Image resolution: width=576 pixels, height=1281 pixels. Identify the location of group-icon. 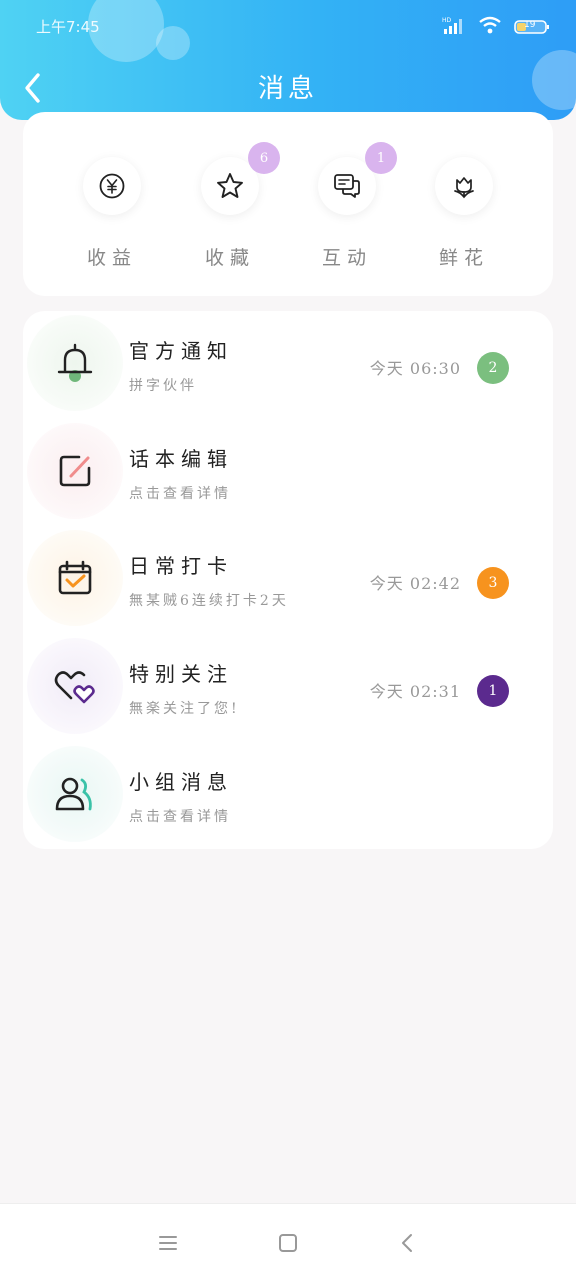
(73, 794).